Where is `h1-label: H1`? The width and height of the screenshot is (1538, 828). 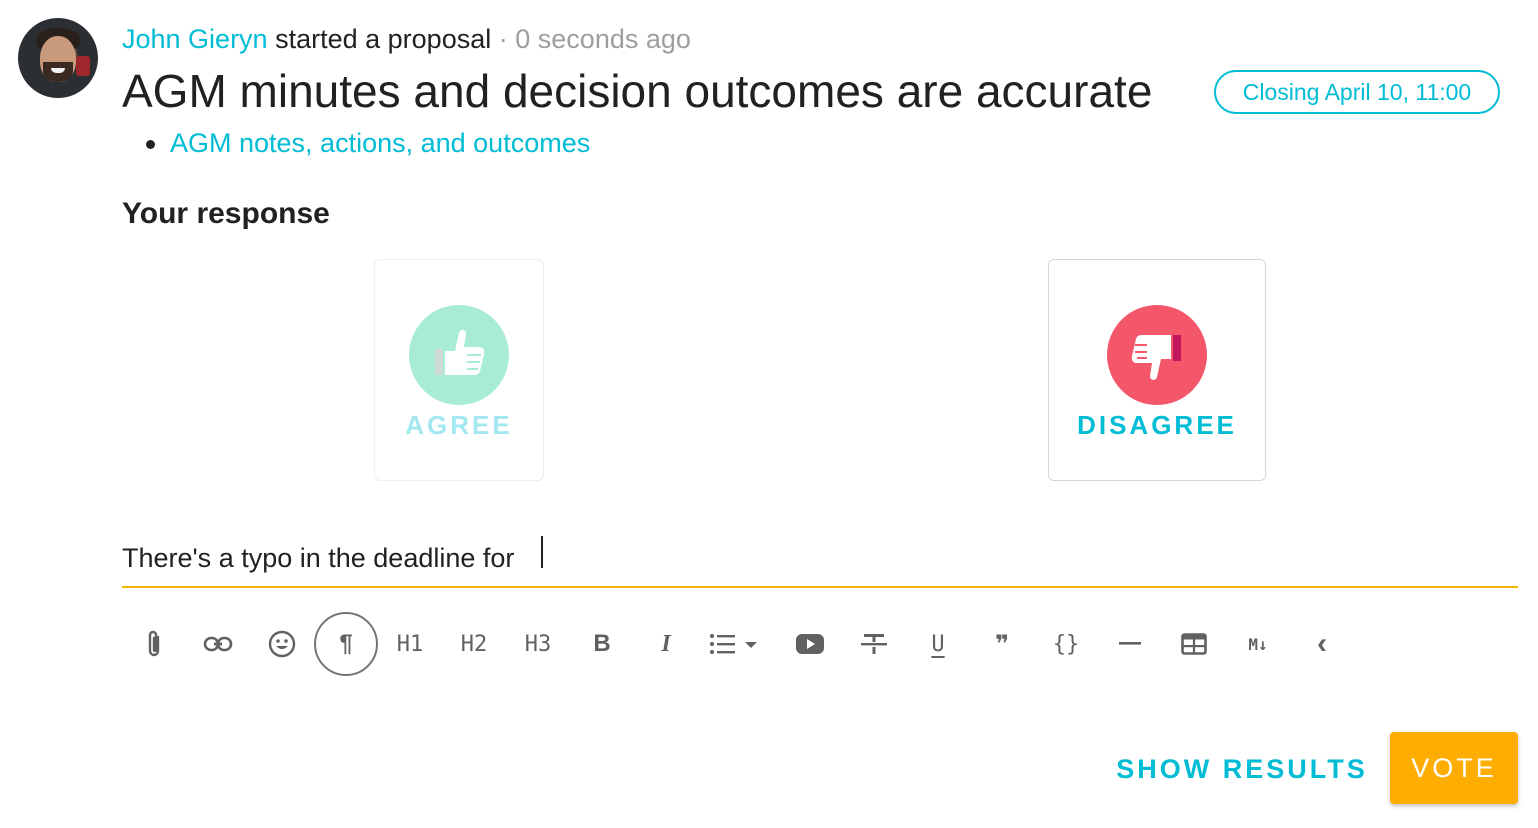
h1-label: H1 is located at coordinates (410, 644).